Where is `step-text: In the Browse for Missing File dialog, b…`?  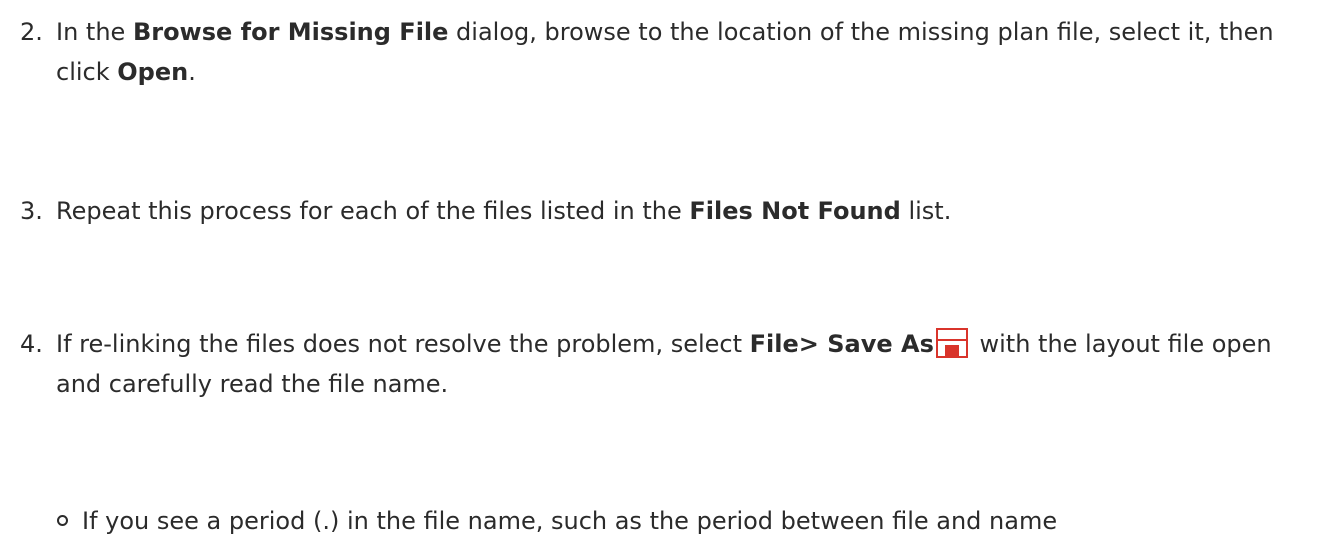 step-text: In the Browse for Missing File dialog, b… is located at coordinates (665, 52).